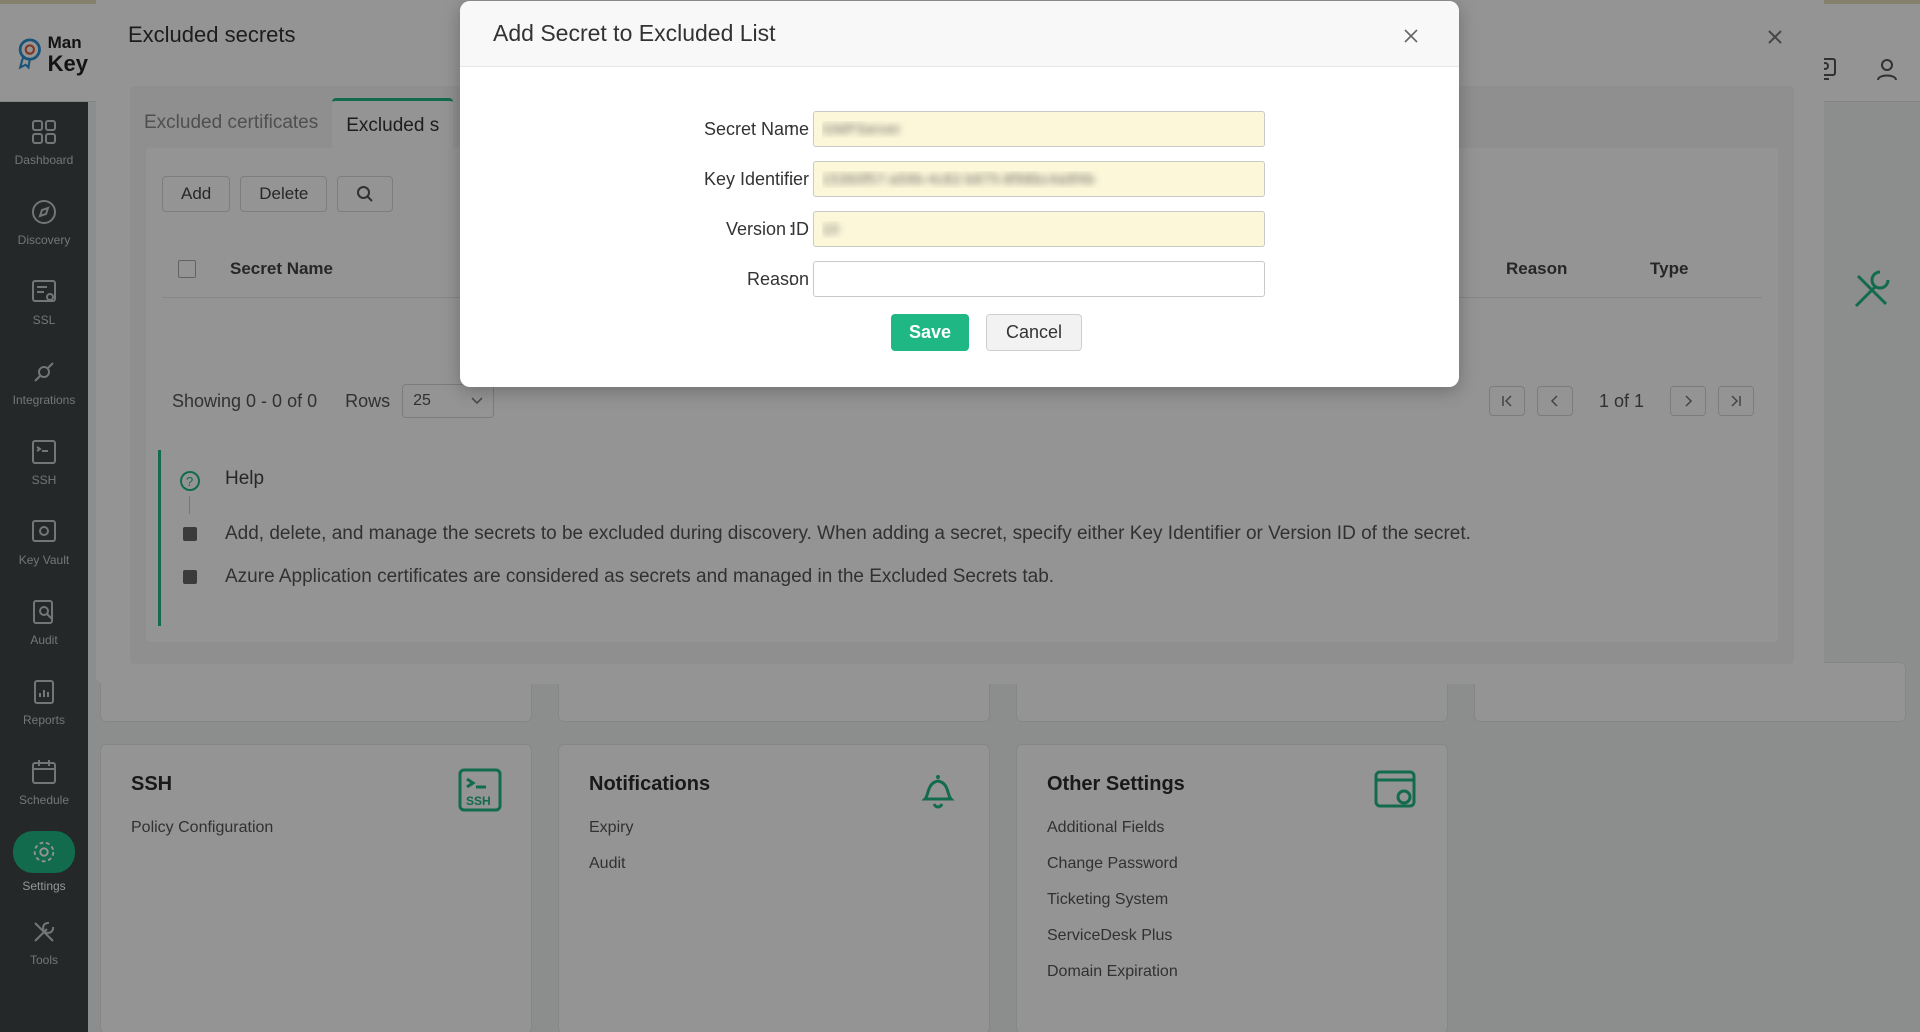 The width and height of the screenshot is (1920, 1032). What do you see at coordinates (1034, 332) in the screenshot?
I see `cancel-button: Cancel` at bounding box center [1034, 332].